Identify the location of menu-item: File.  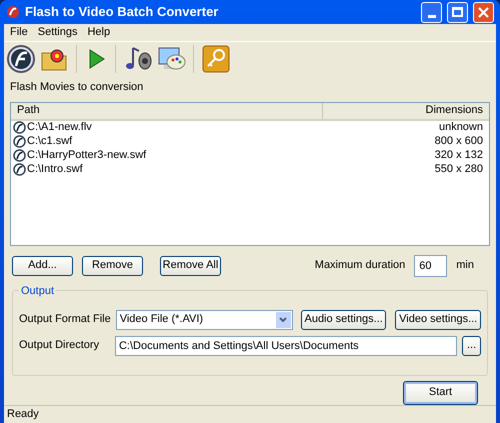
(19, 32).